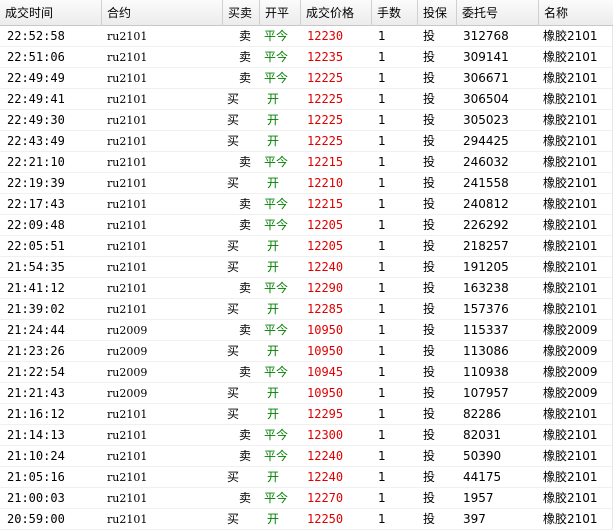 The height and width of the screenshot is (530, 613). Describe the element at coordinates (486, 330) in the screenshot. I see `order-id-cell: 115337` at that location.